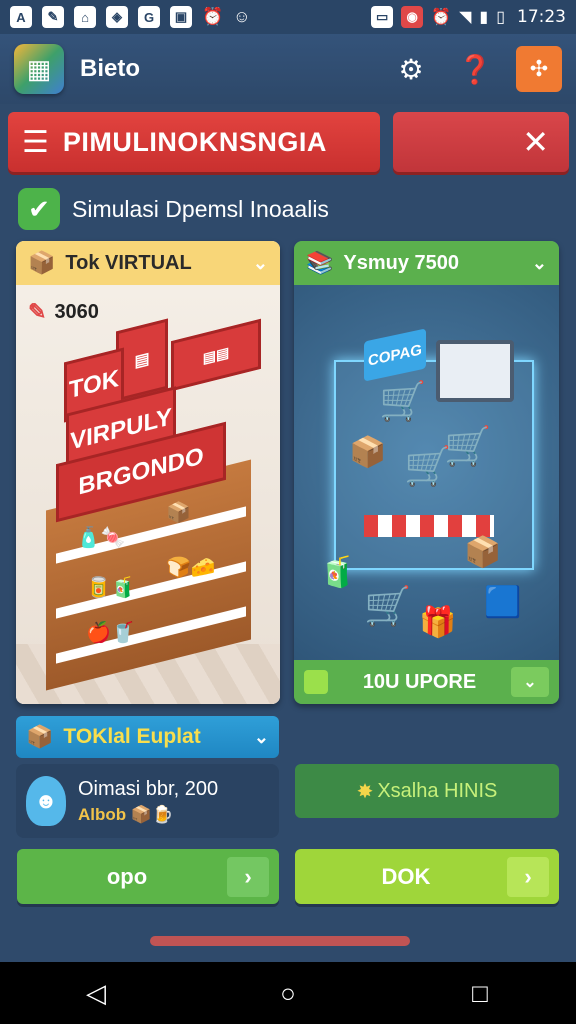  I want to click on title-banner: ☰ PIMULINOKNSNGIA, so click(194, 142).